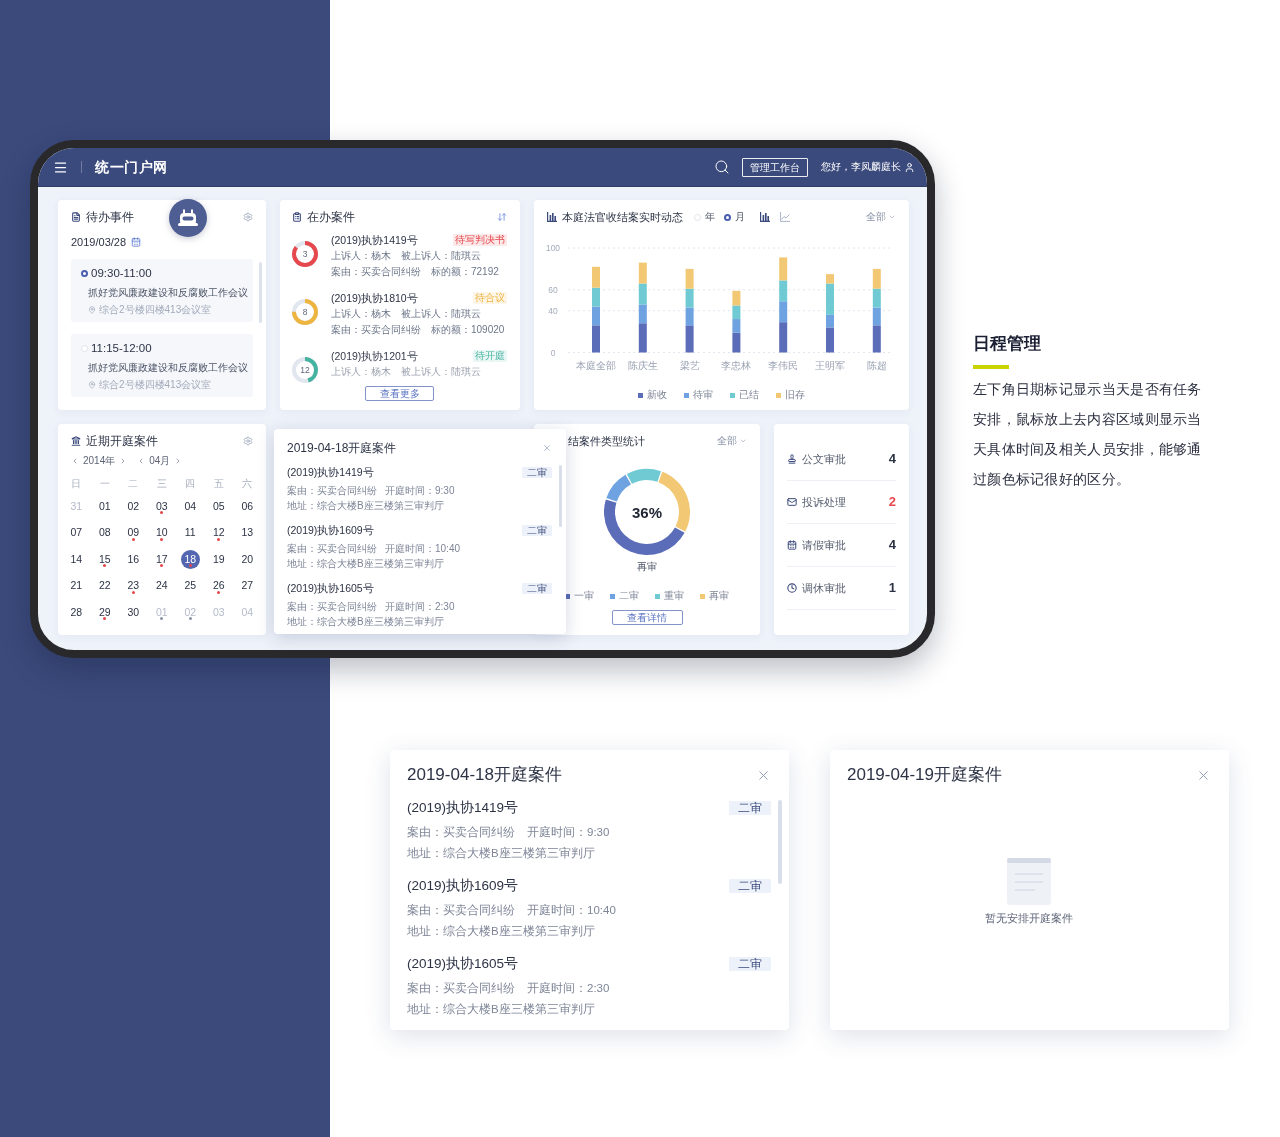 This screenshot has width=1280, height=1137. Describe the element at coordinates (162, 290) in the screenshot. I see `event-card: 09:30-11:00 抓好党风廉政建设和反腐败工作会议 综合2号楼四楼413会议室` at that location.